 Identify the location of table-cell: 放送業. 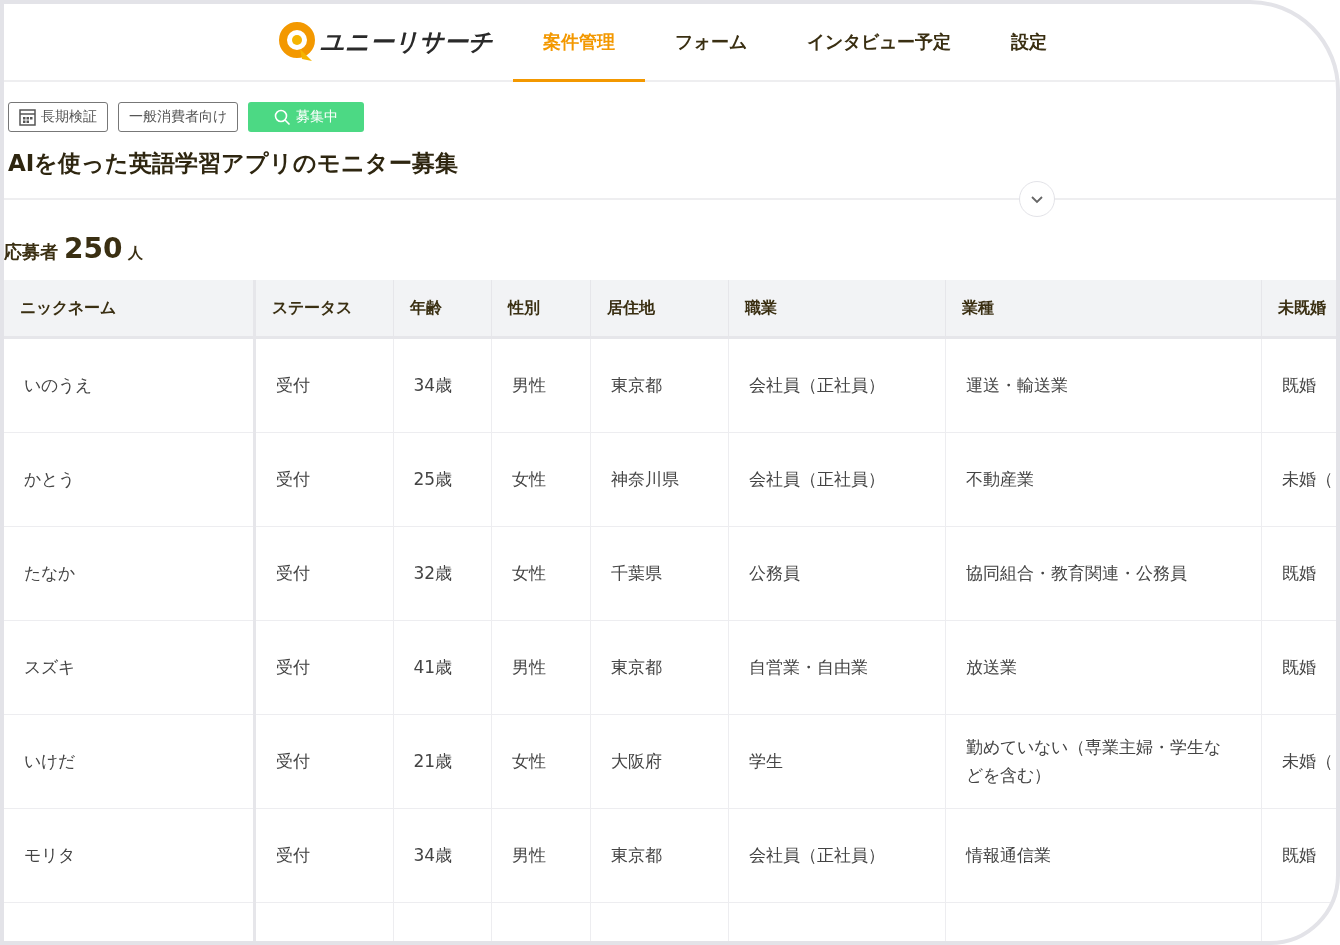
(1103, 667).